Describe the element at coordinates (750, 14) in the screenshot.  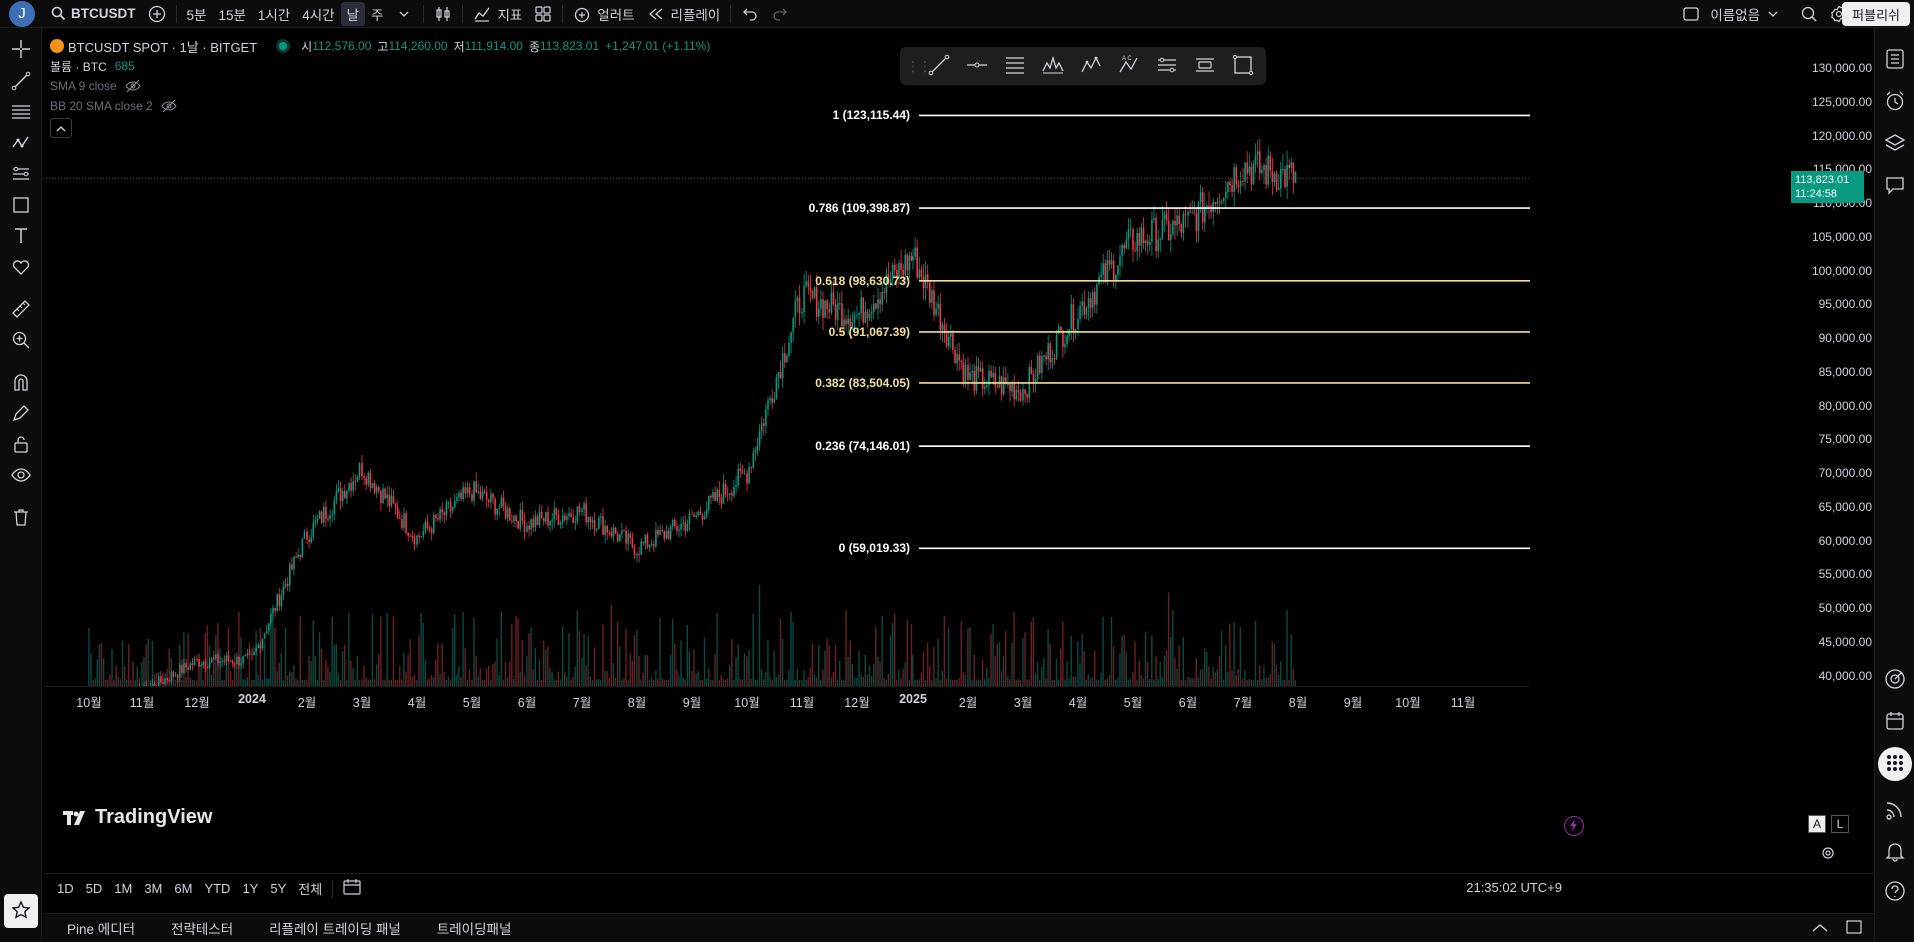
I see `undo-button` at that location.